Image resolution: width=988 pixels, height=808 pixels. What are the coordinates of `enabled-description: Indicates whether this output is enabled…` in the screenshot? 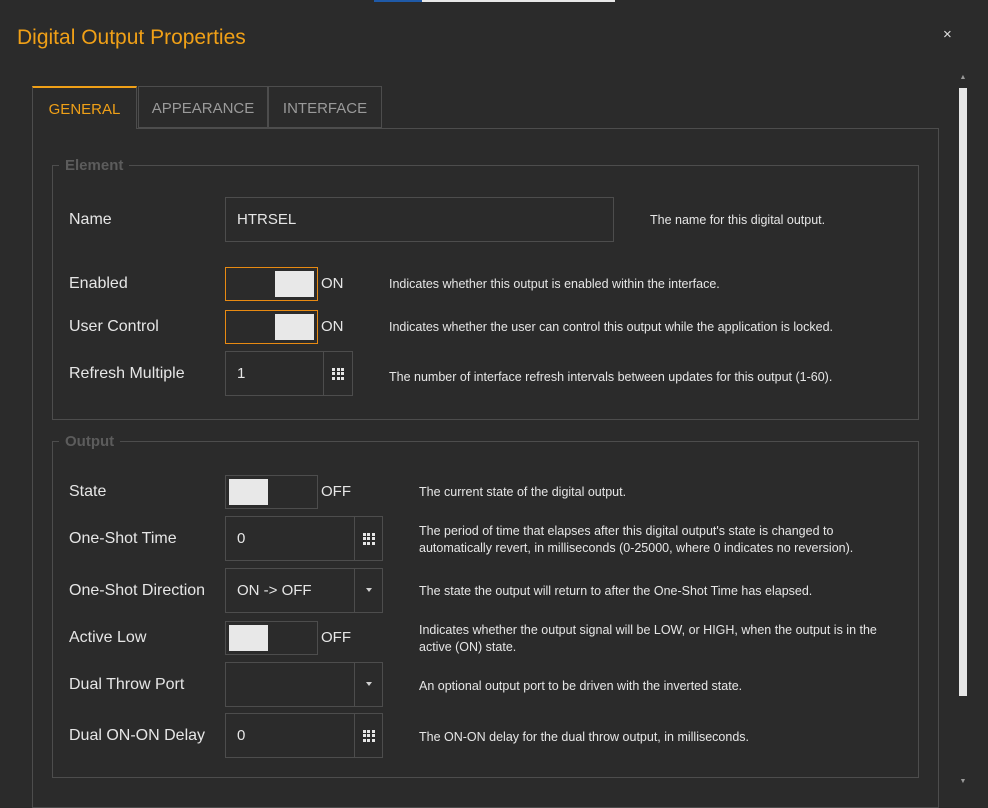 It's located at (554, 284).